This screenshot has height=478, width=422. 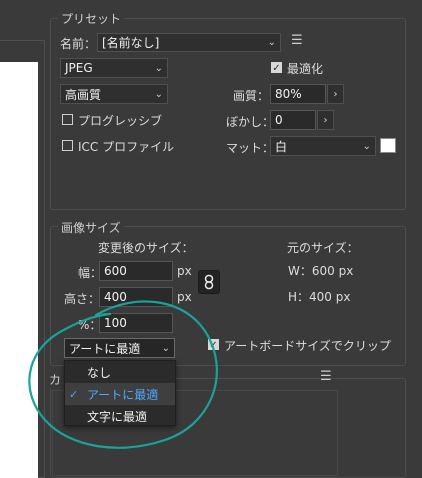 I want to click on width-unit: px, so click(x=184, y=271).